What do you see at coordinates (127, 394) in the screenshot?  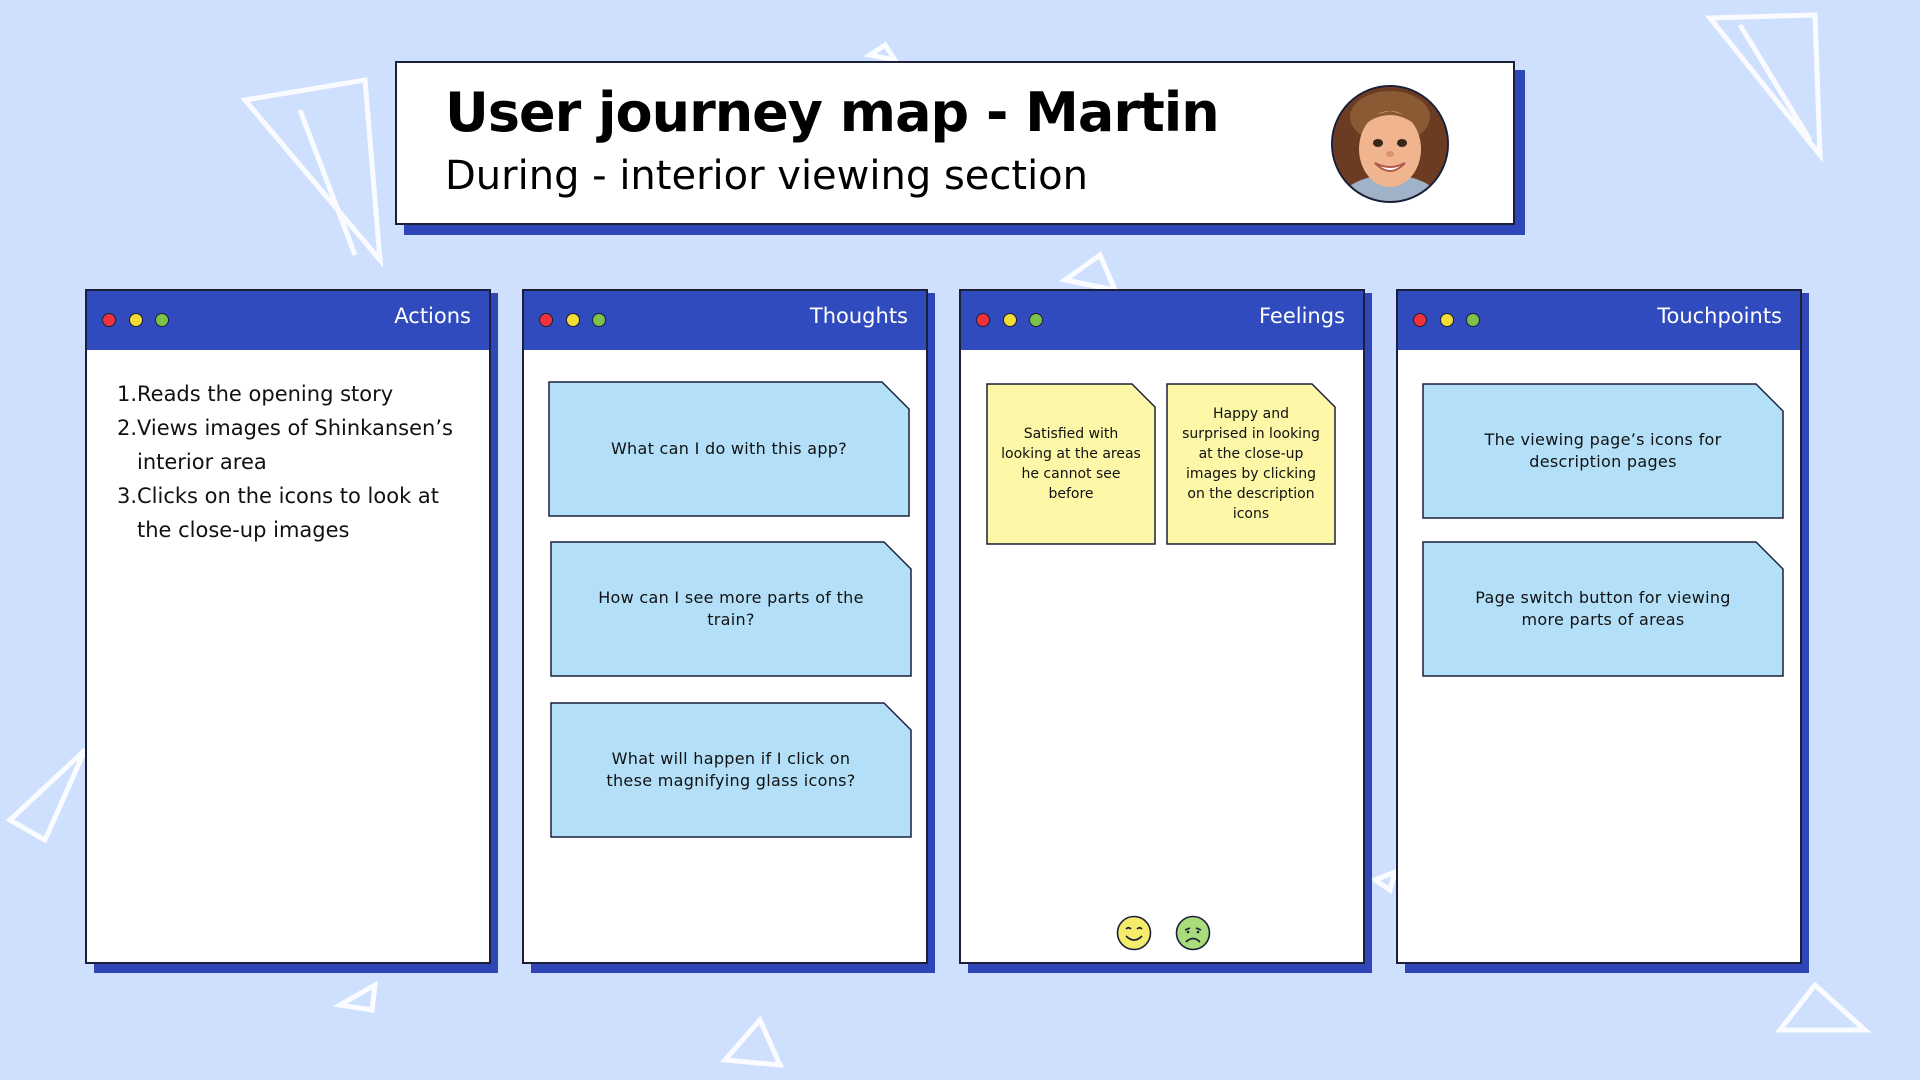 I see `list-item-number: 1.` at bounding box center [127, 394].